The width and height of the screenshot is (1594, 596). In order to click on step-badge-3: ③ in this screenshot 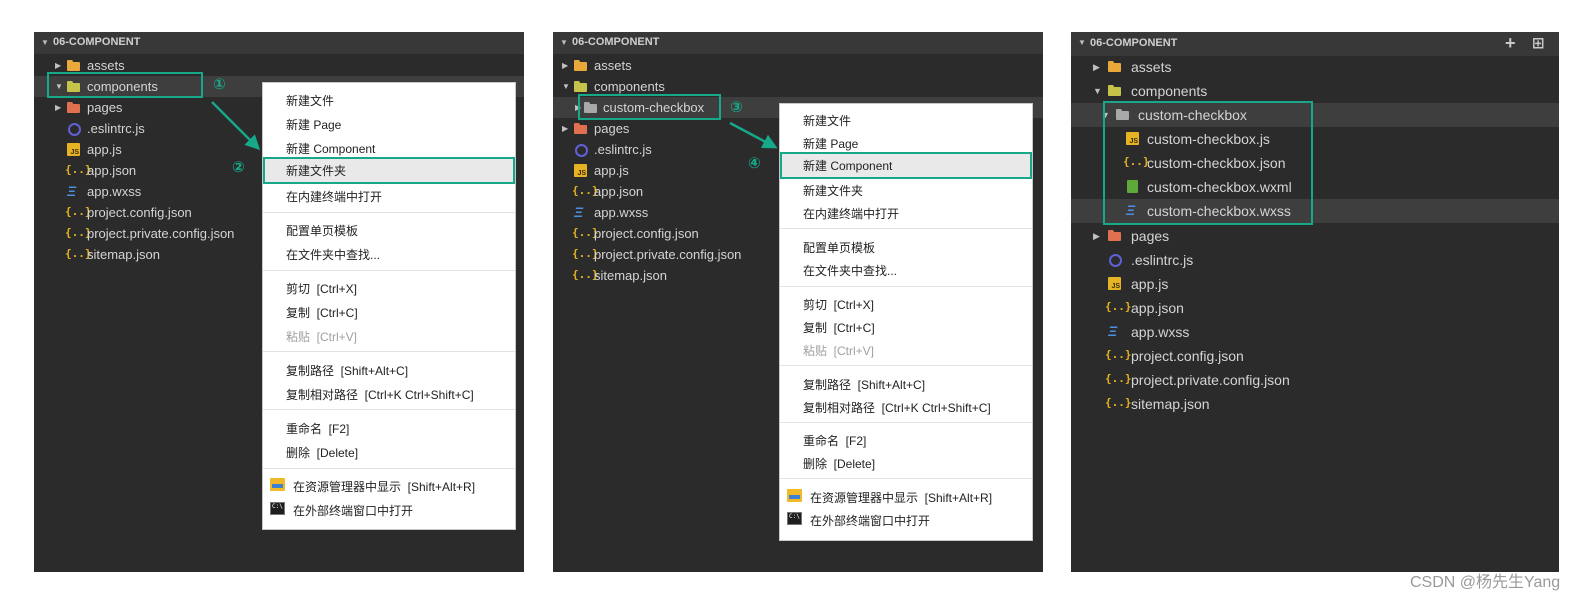, I will do `click(736, 107)`.